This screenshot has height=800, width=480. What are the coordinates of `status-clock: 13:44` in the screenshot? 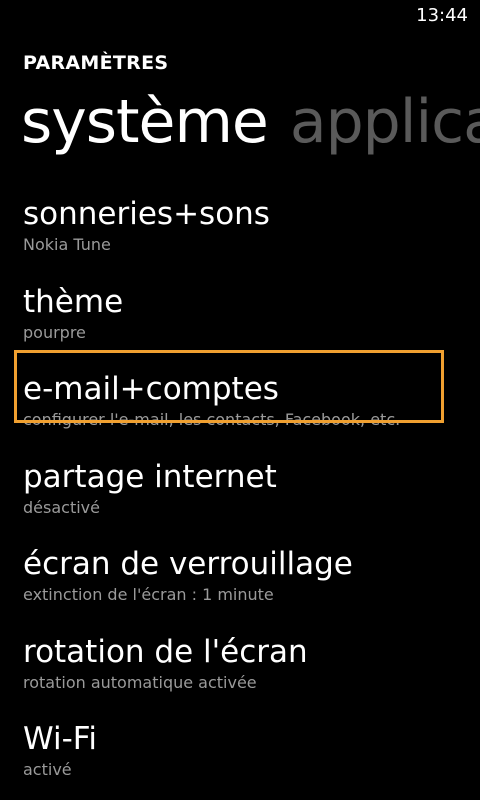 It's located at (442, 15).